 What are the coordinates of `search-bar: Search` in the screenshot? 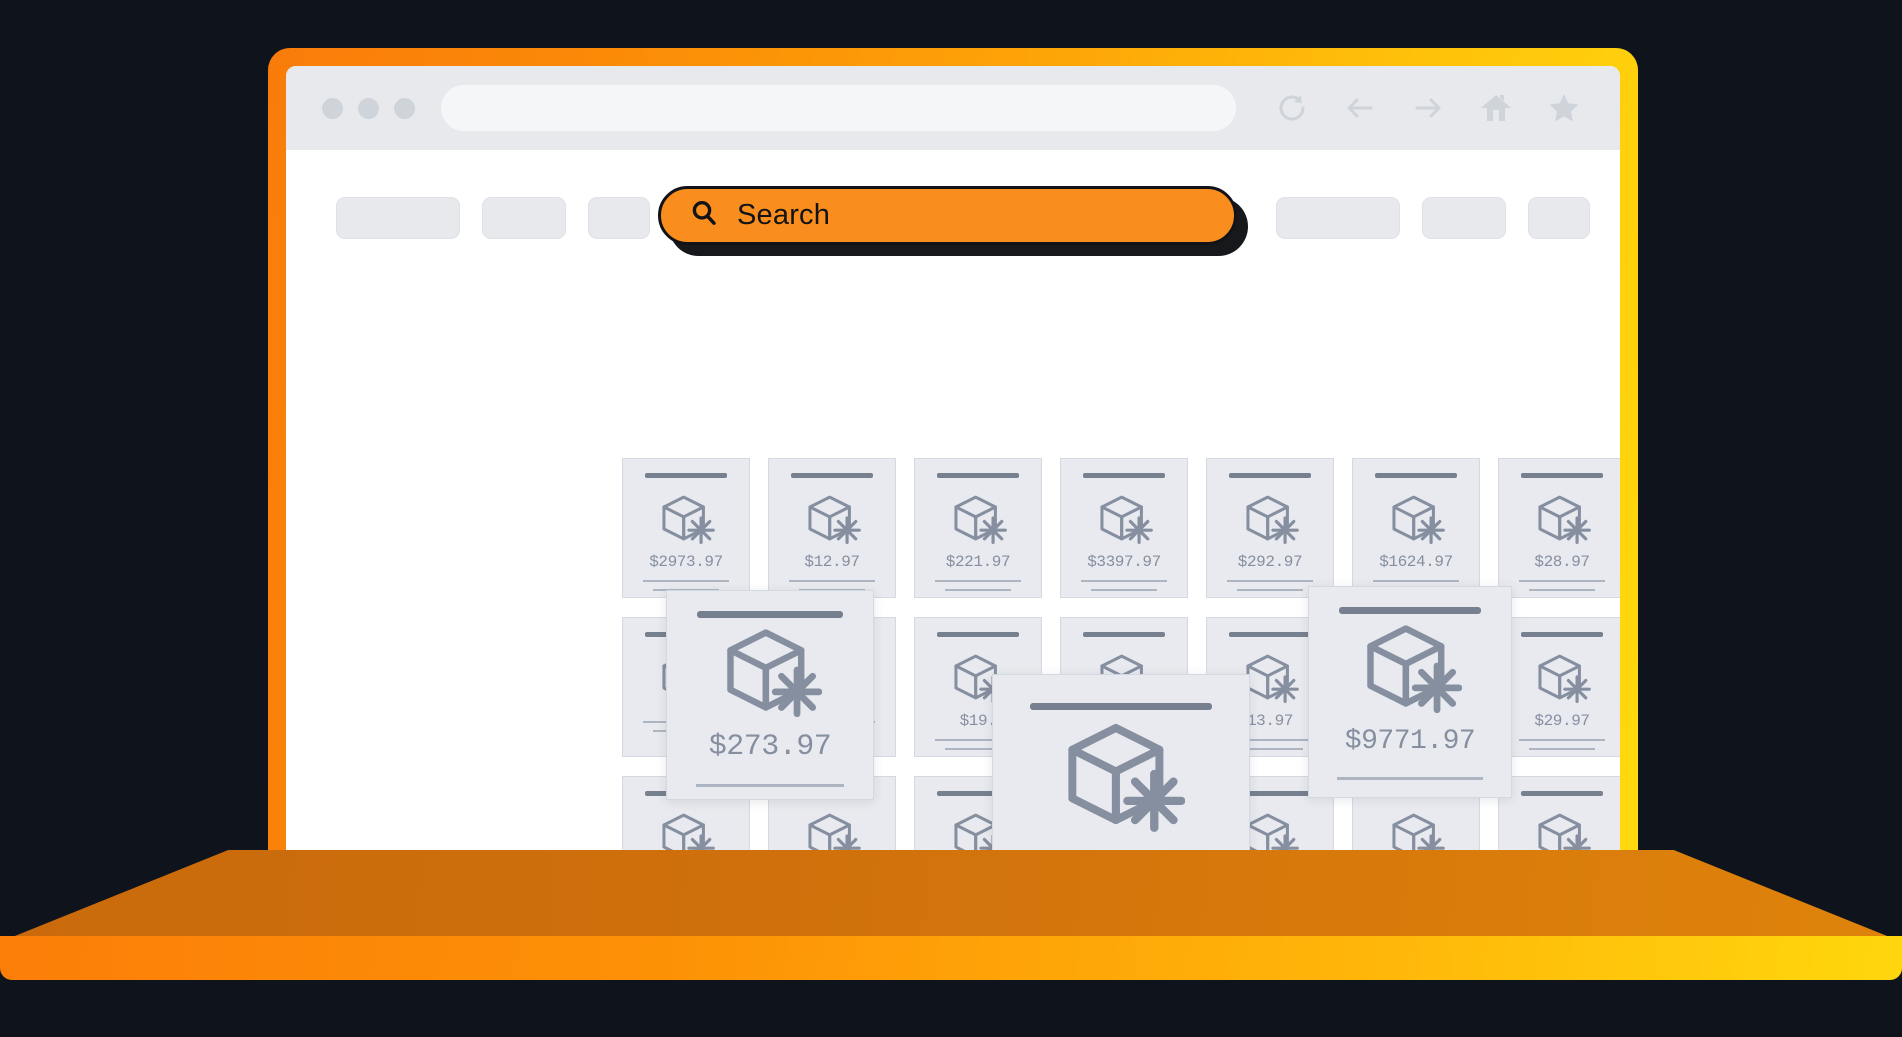 It's located at (953, 221).